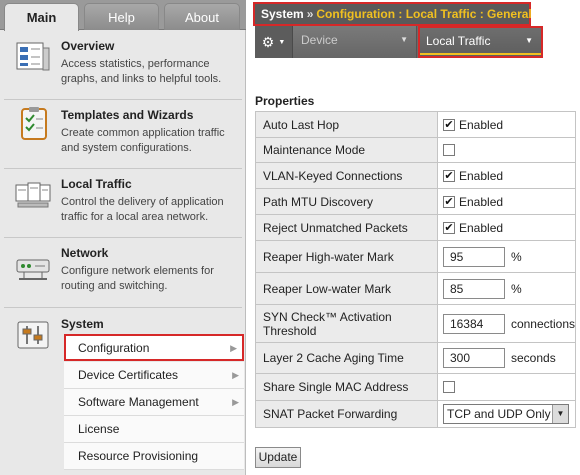  I want to click on network-icon, so click(33, 269).